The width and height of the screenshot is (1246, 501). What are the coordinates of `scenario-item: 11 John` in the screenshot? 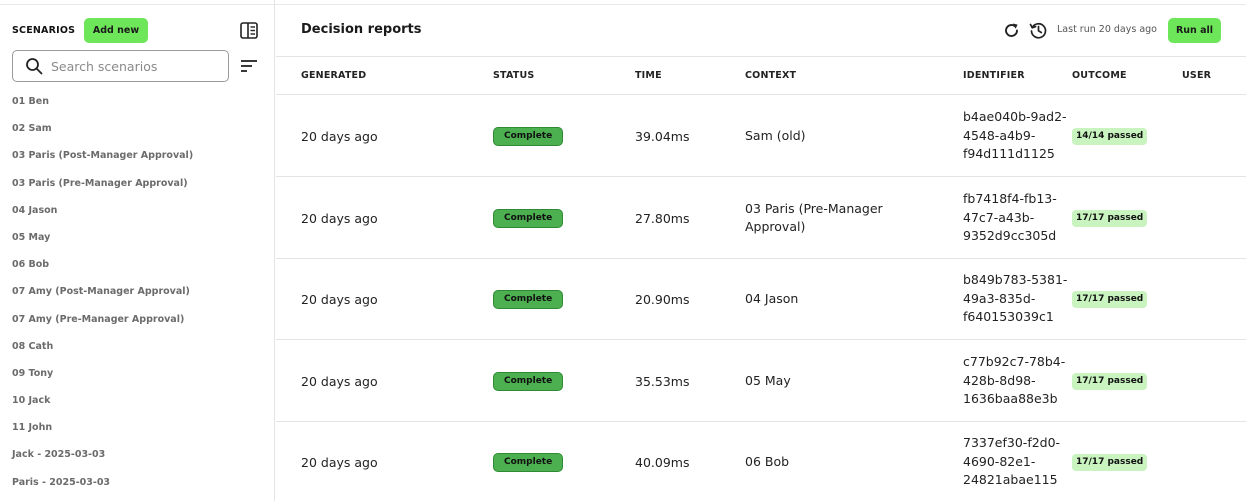 It's located at (137, 428).